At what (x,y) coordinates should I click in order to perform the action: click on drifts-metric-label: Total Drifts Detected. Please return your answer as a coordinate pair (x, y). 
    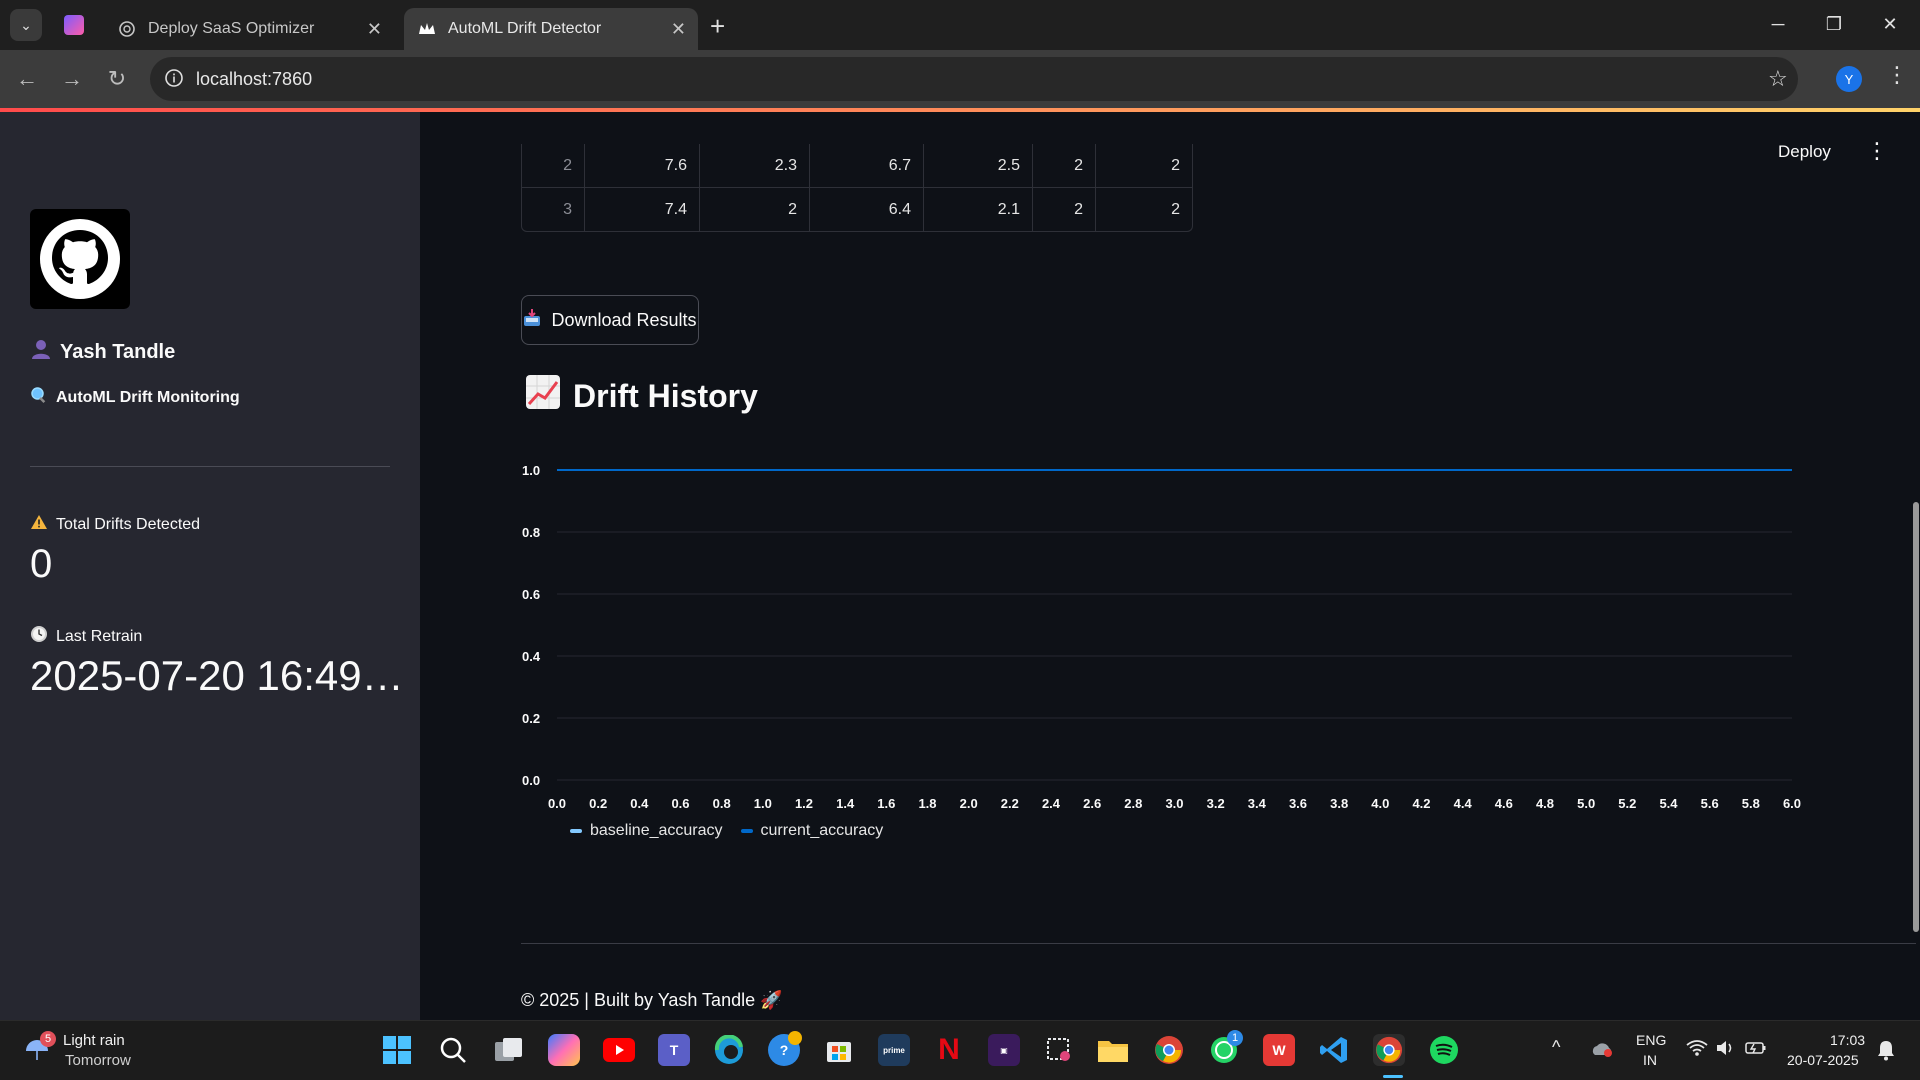
    Looking at the image, I should click on (115, 524).